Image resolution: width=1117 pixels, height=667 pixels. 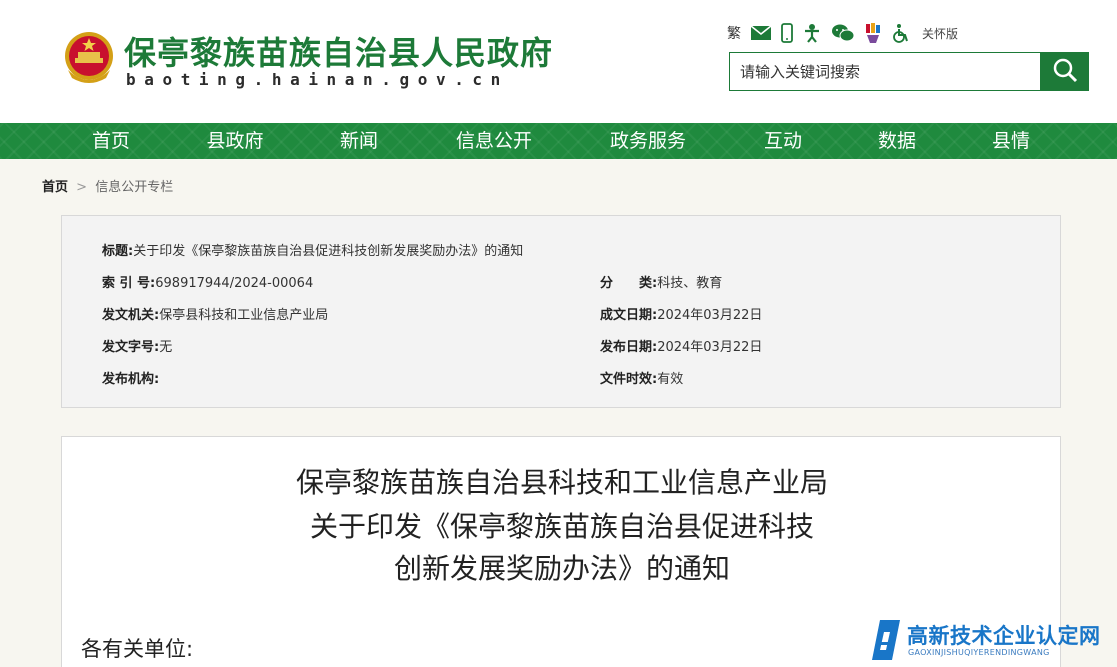 I want to click on nav-item-interaction: 互动, so click(x=783, y=141).